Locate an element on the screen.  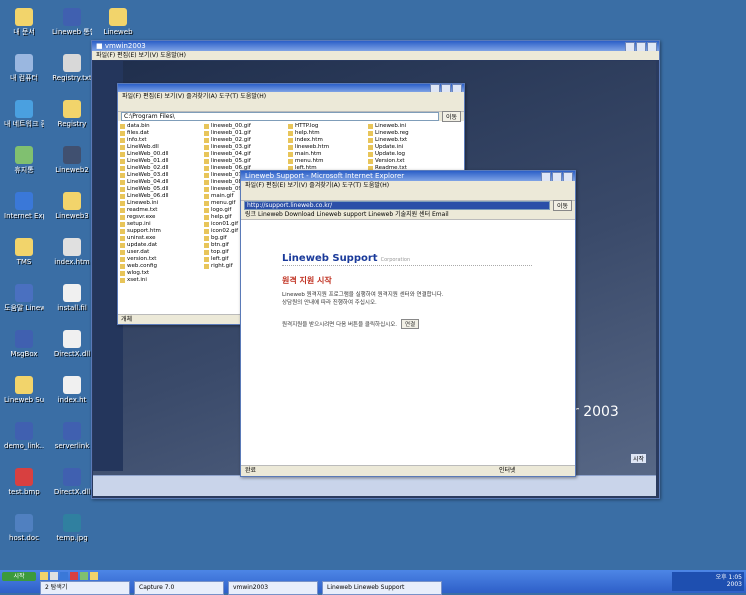
quick-launch is located at coordinates (190, 576).